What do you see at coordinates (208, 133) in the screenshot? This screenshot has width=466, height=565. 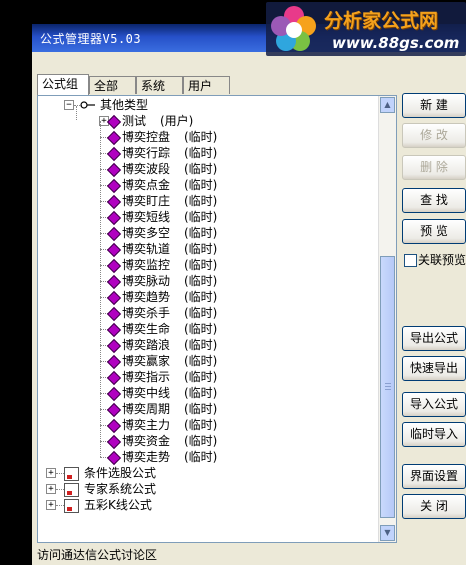 I see `tree-item-formula: 博奕控盘 (临时)` at bounding box center [208, 133].